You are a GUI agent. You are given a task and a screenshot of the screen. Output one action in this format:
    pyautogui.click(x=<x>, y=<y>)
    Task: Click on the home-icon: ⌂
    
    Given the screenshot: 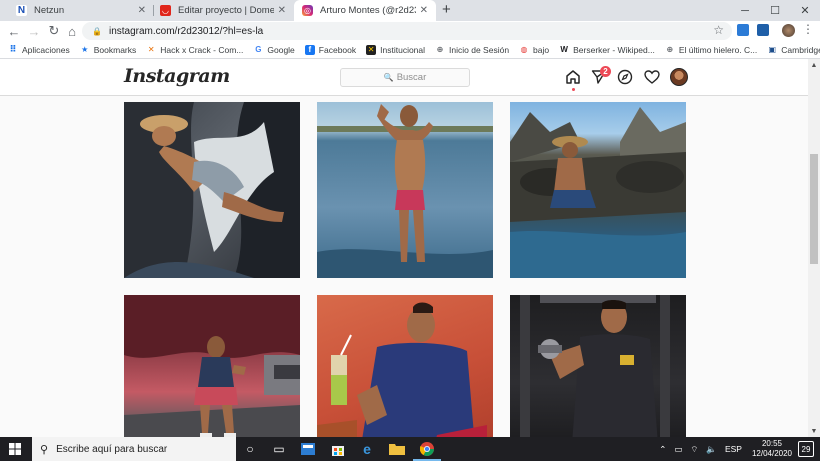 What is the action you would take?
    pyautogui.click(x=72, y=31)
    